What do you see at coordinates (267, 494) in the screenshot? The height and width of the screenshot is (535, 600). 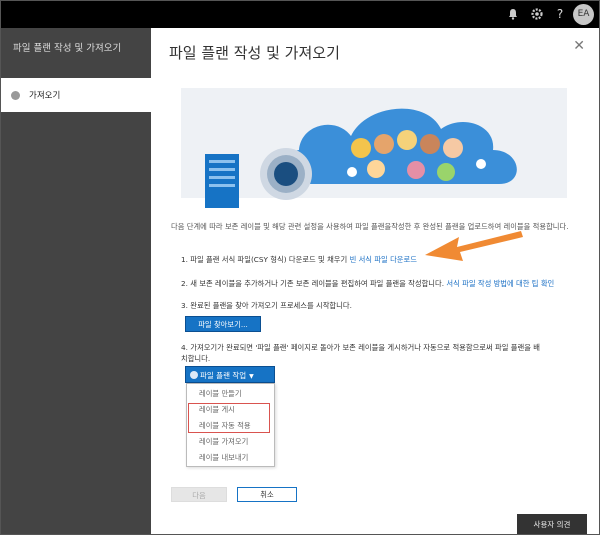 I see `cancel-button: 취소` at bounding box center [267, 494].